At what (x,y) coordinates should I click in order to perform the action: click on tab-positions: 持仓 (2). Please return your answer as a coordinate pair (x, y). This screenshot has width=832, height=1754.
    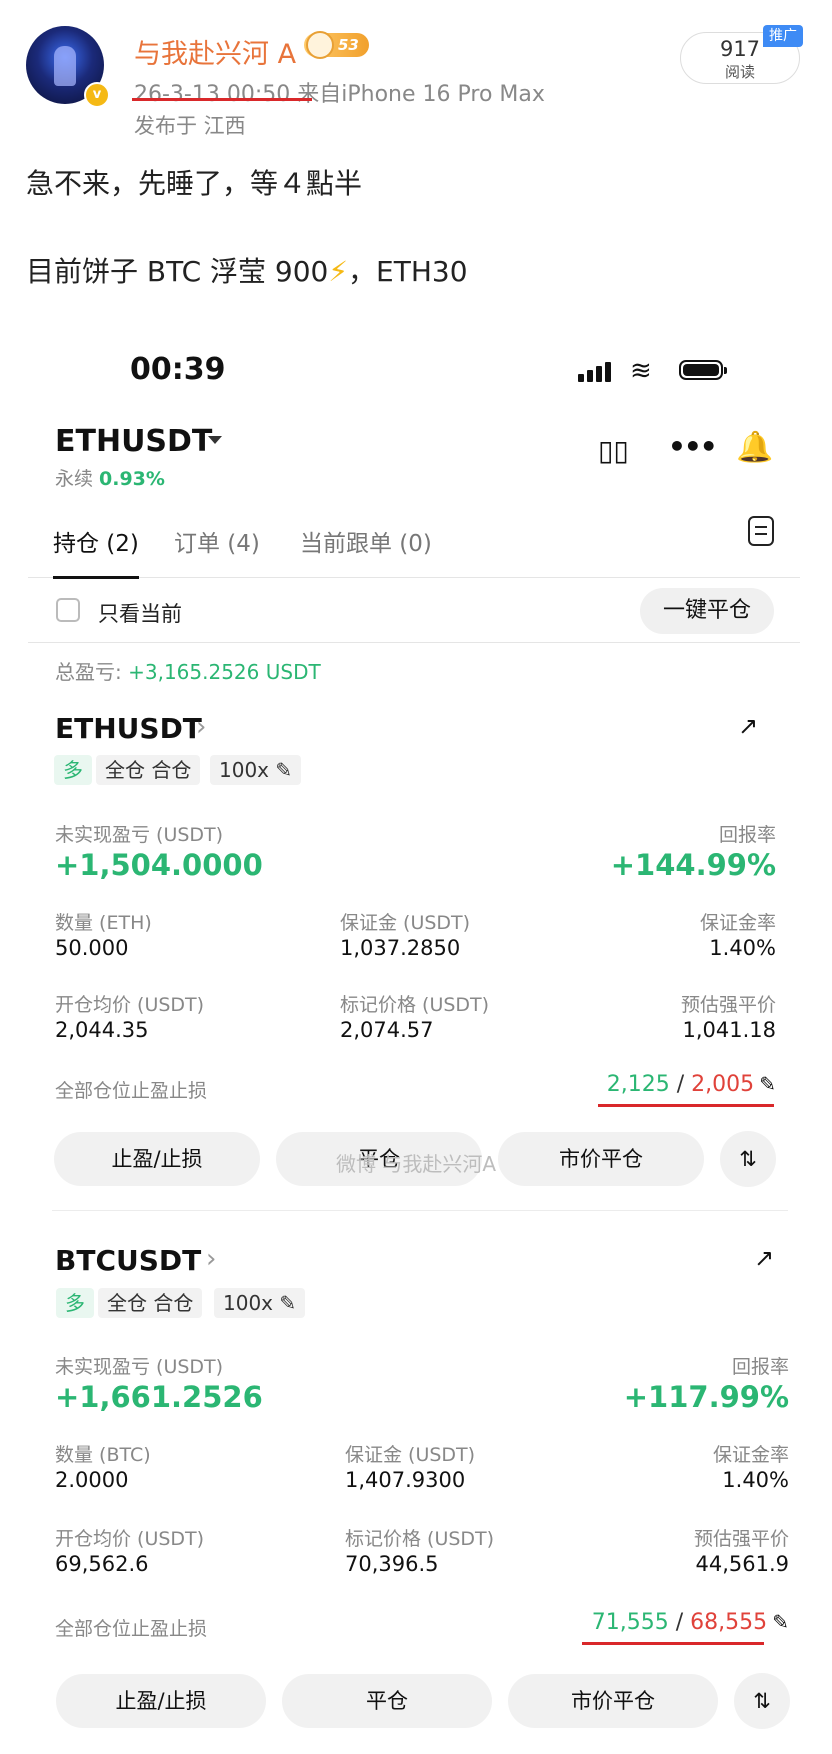
    Looking at the image, I should click on (96, 541).